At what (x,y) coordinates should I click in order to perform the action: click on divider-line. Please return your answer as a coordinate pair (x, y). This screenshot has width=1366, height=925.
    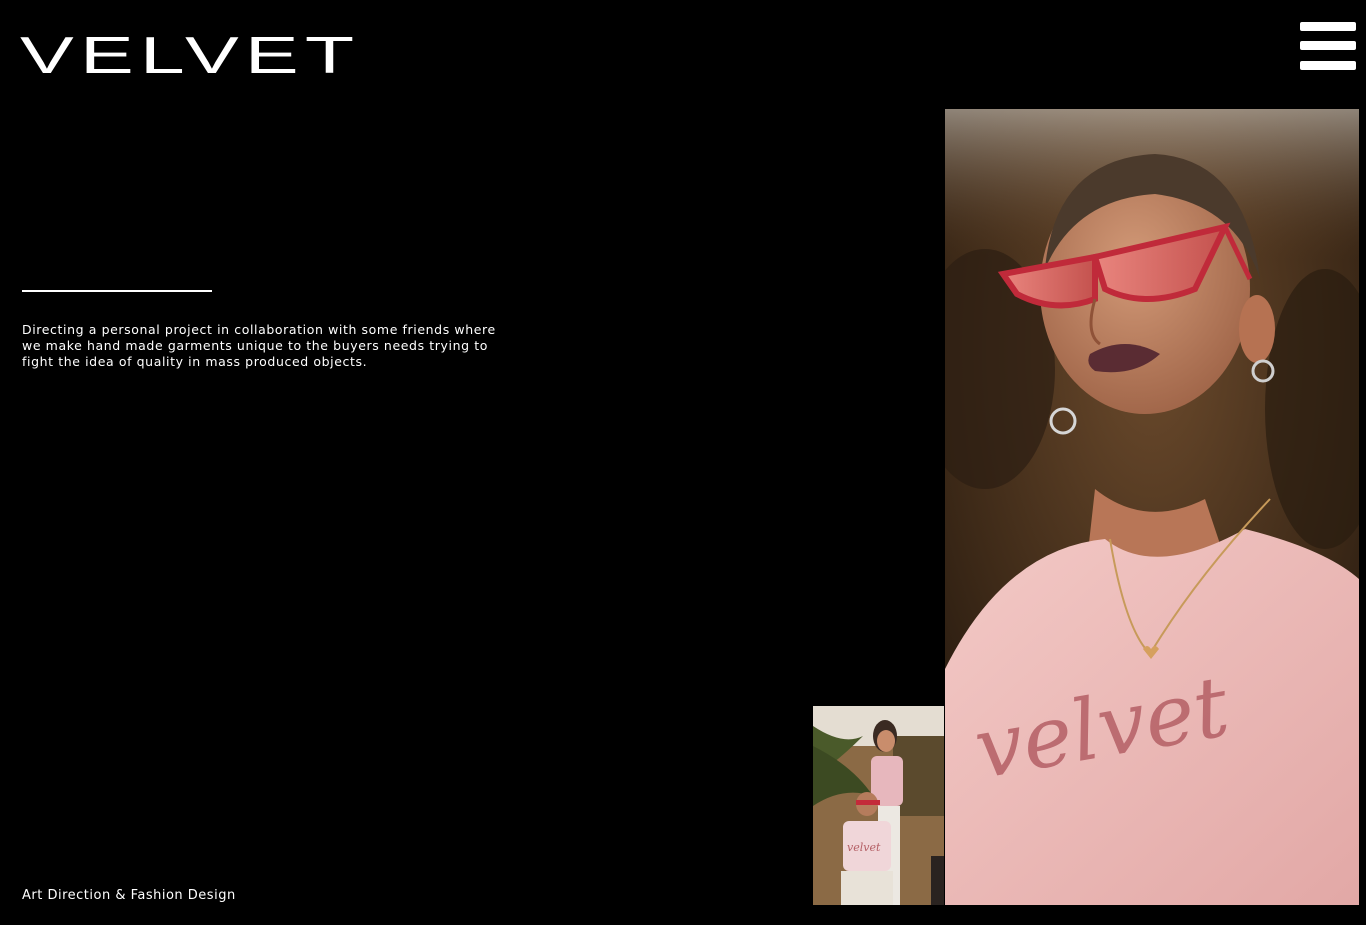
    Looking at the image, I should click on (117, 291).